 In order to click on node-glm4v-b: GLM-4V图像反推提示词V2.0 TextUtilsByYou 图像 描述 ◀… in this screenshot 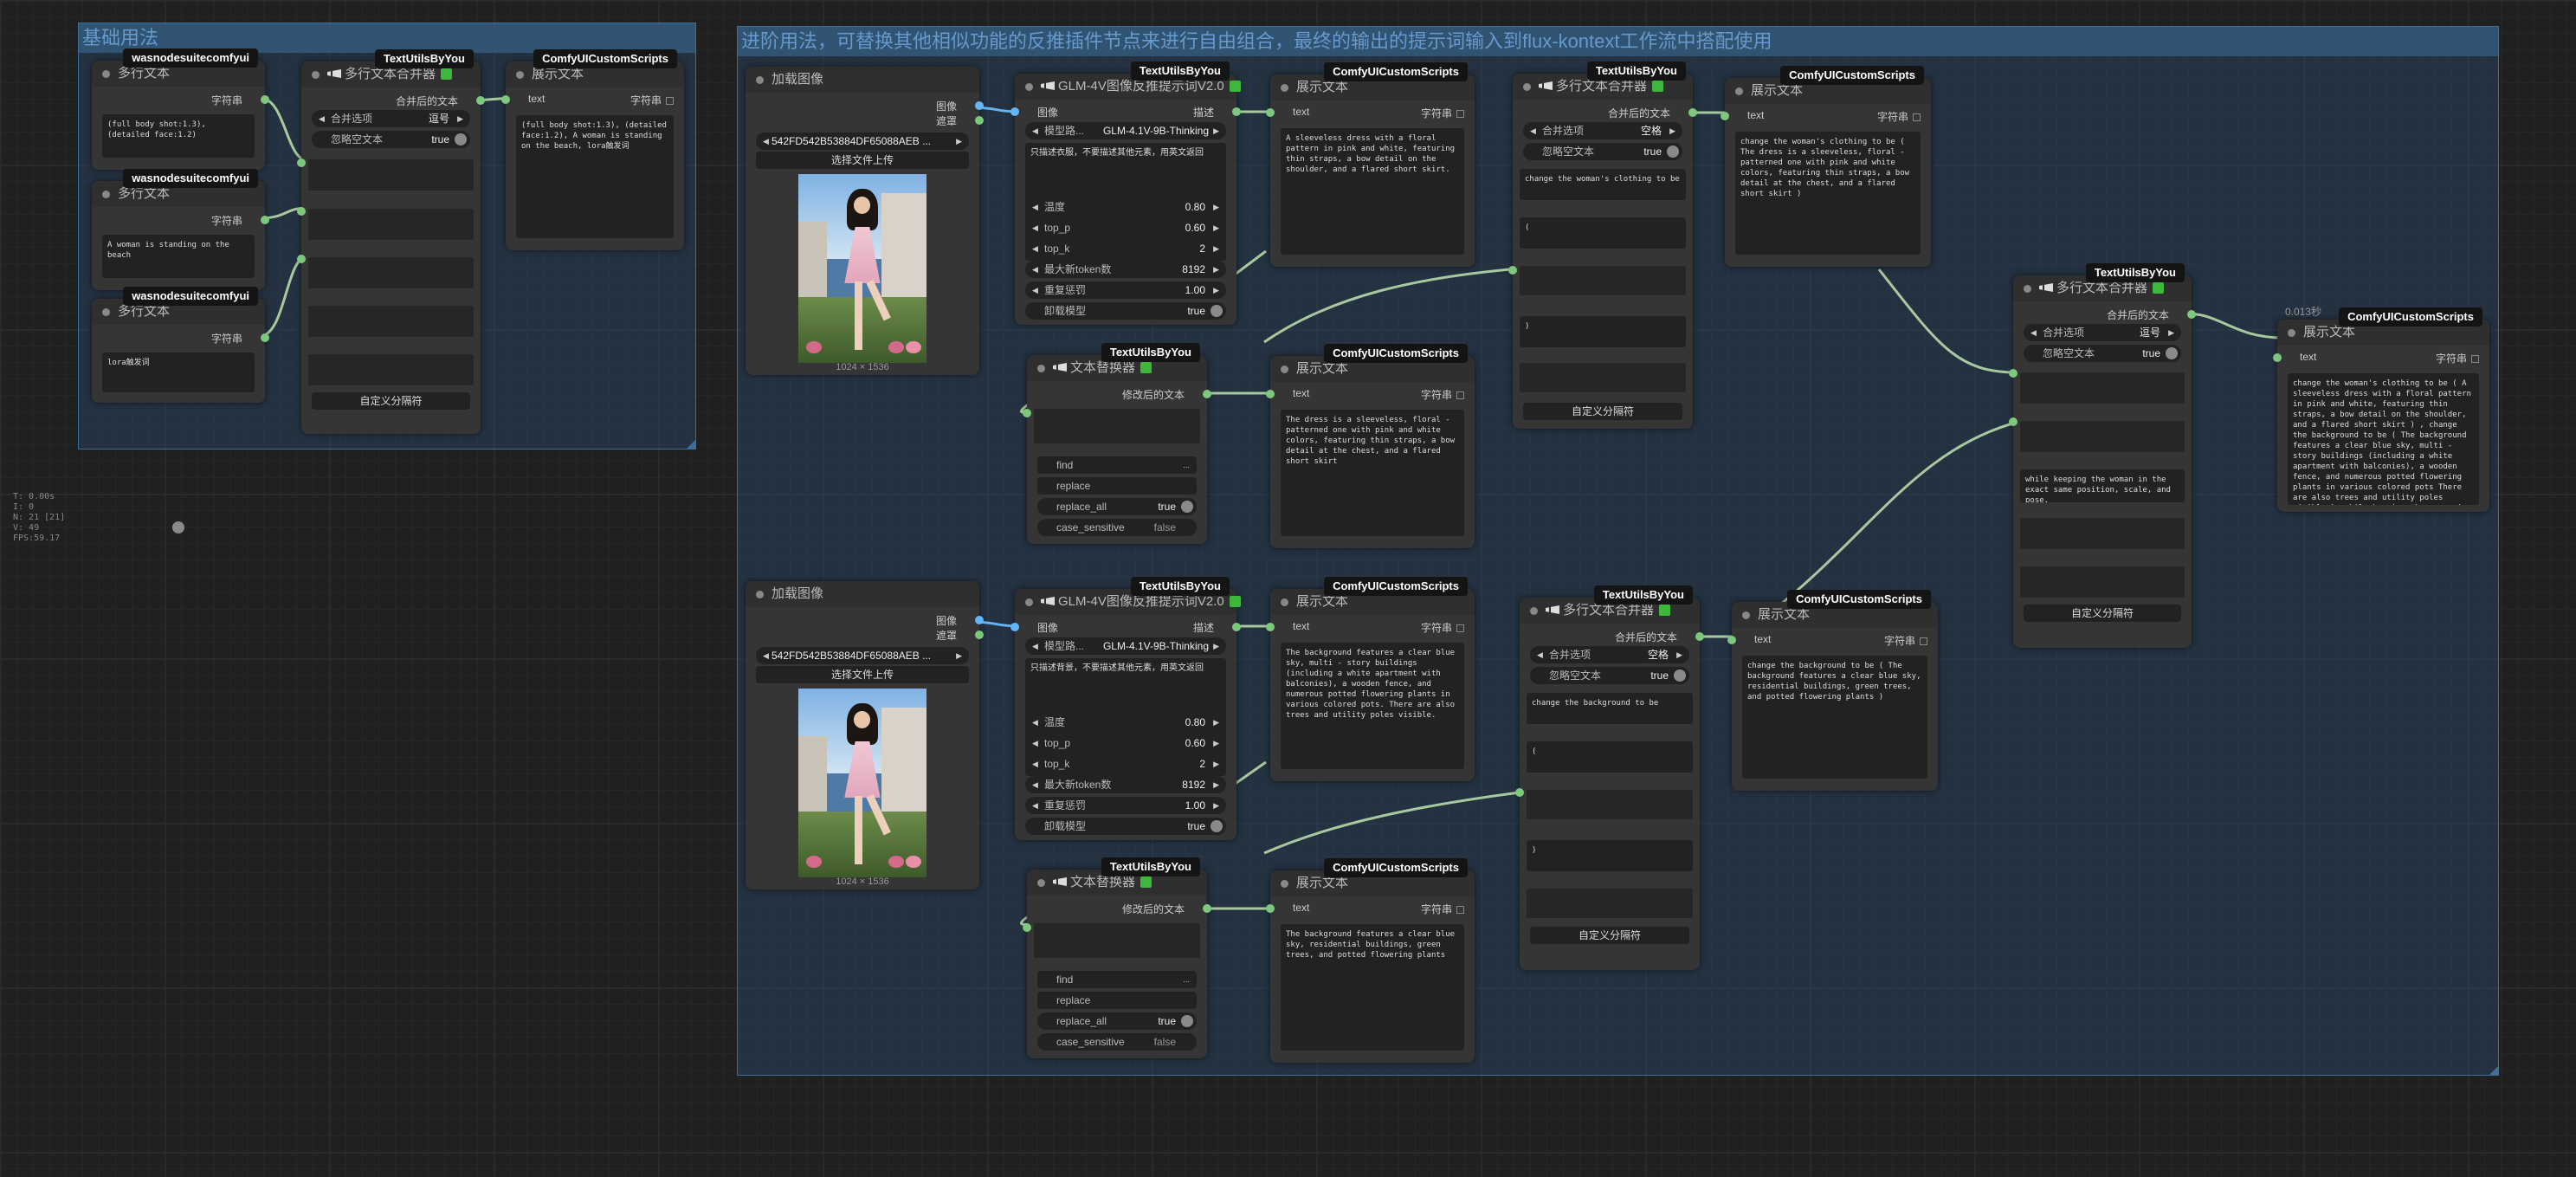, I will do `click(1125, 708)`.